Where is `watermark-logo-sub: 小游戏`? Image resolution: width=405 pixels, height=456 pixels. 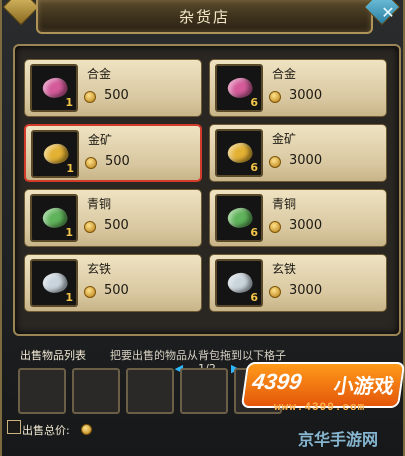 watermark-logo-sub: 小游戏 is located at coordinates (364, 386).